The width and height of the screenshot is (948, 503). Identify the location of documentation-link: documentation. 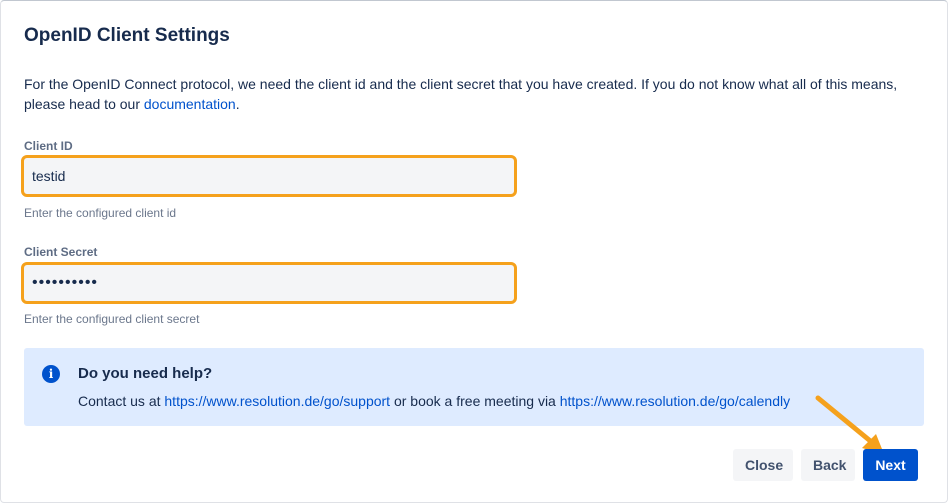
(190, 104).